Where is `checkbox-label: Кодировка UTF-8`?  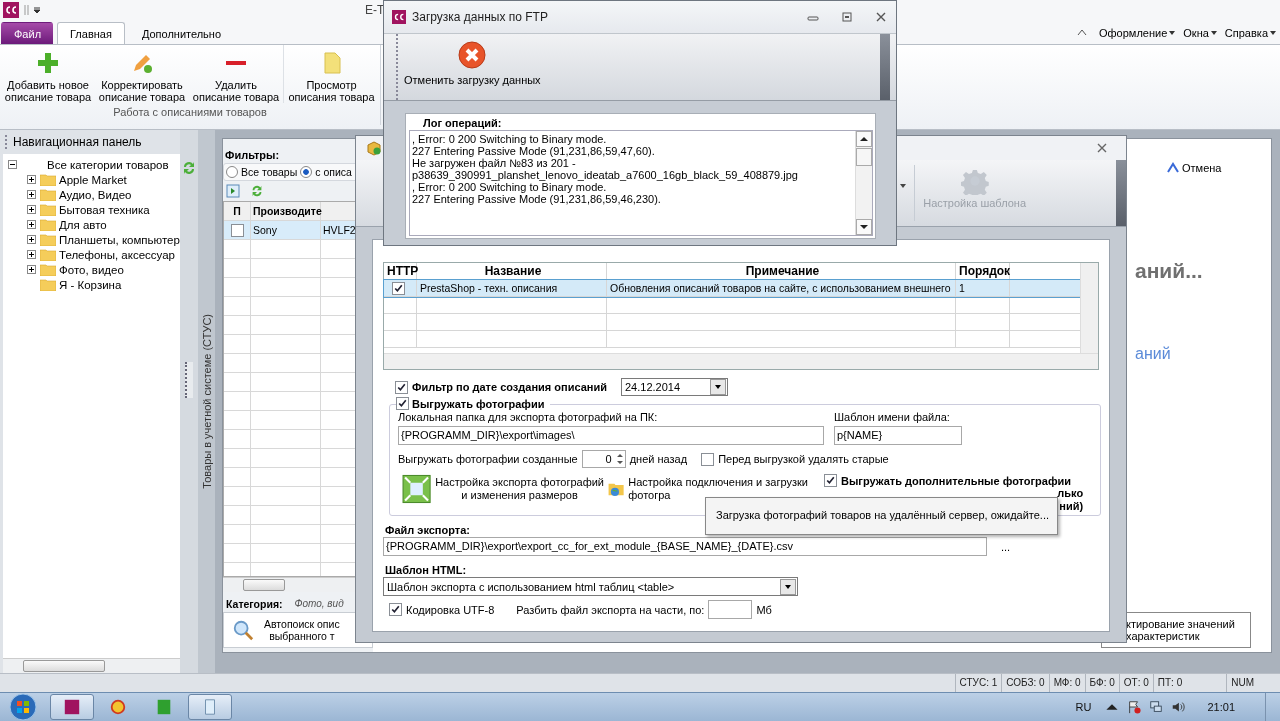
checkbox-label: Кодировка UTF-8 is located at coordinates (450, 609).